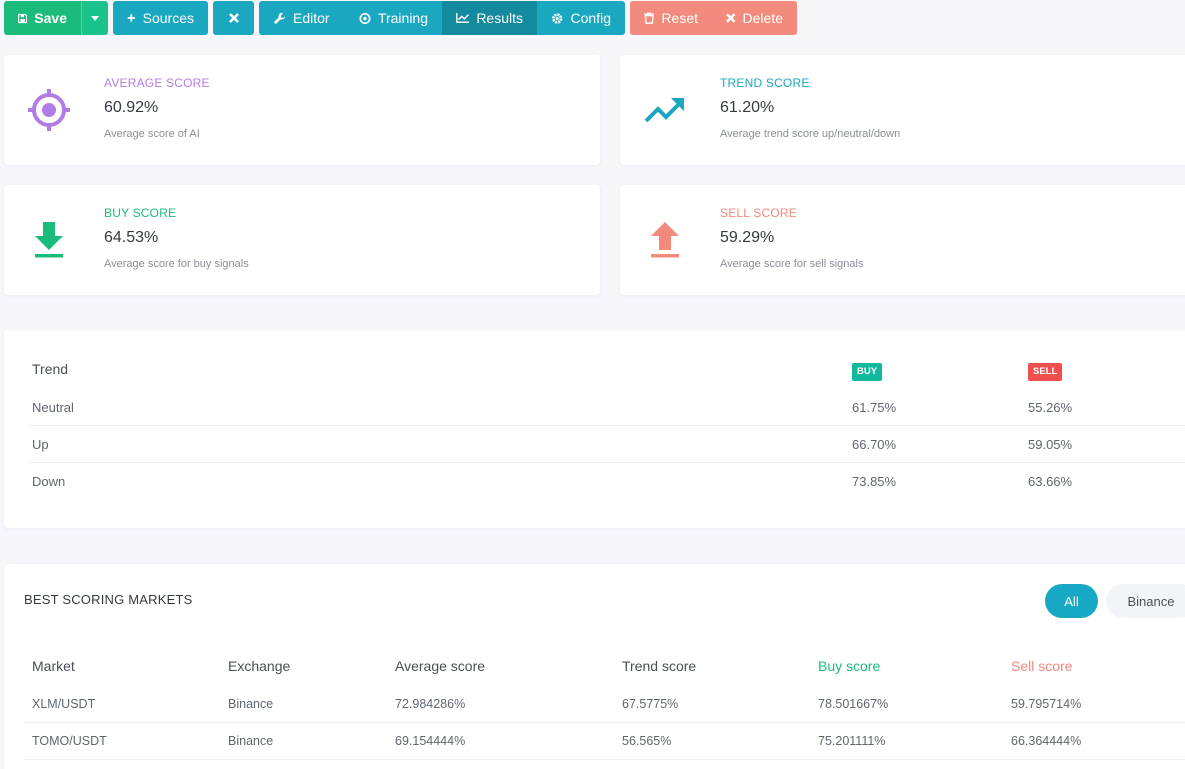  I want to click on buy-score-cell: 75.201111%, so click(852, 741).